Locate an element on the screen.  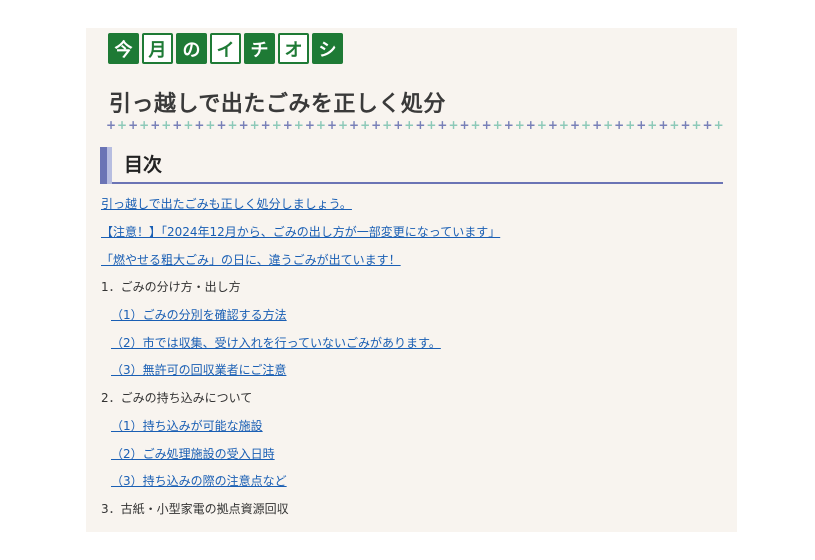
heading-accent-bar-light is located at coordinates (109, 165).